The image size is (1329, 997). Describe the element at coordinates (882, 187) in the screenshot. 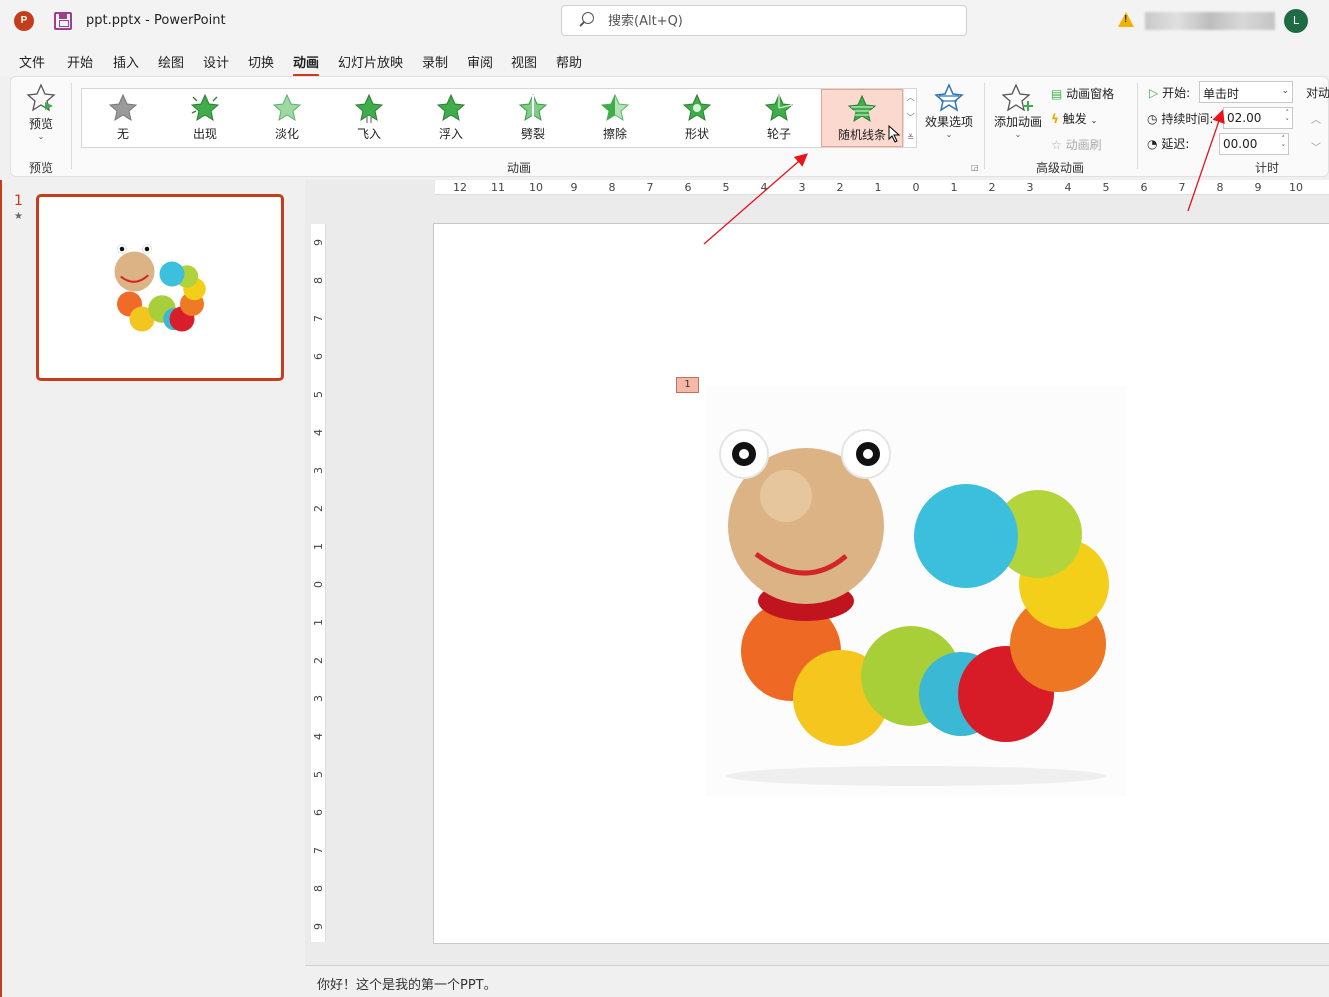

I see `horizontal-ruler: 1211109876543210123456789101` at that location.